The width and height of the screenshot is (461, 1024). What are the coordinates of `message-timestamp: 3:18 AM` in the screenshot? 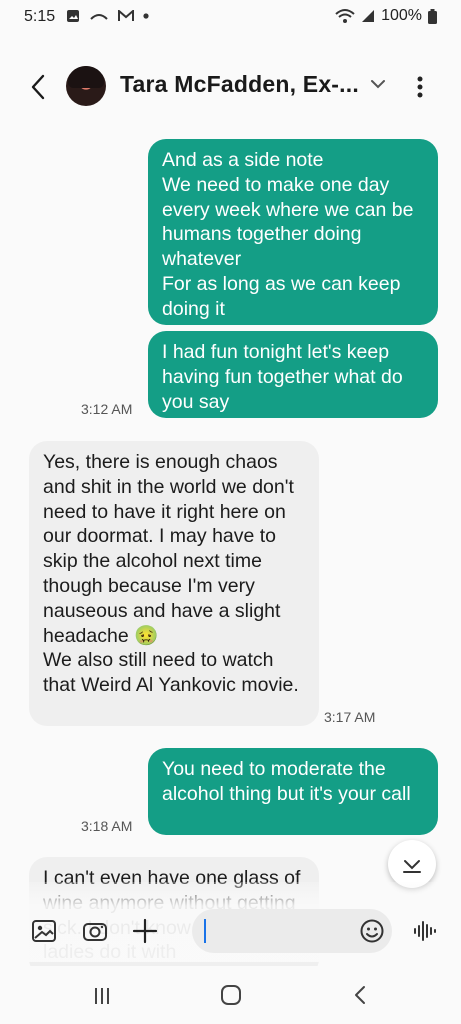 It's located at (107, 826).